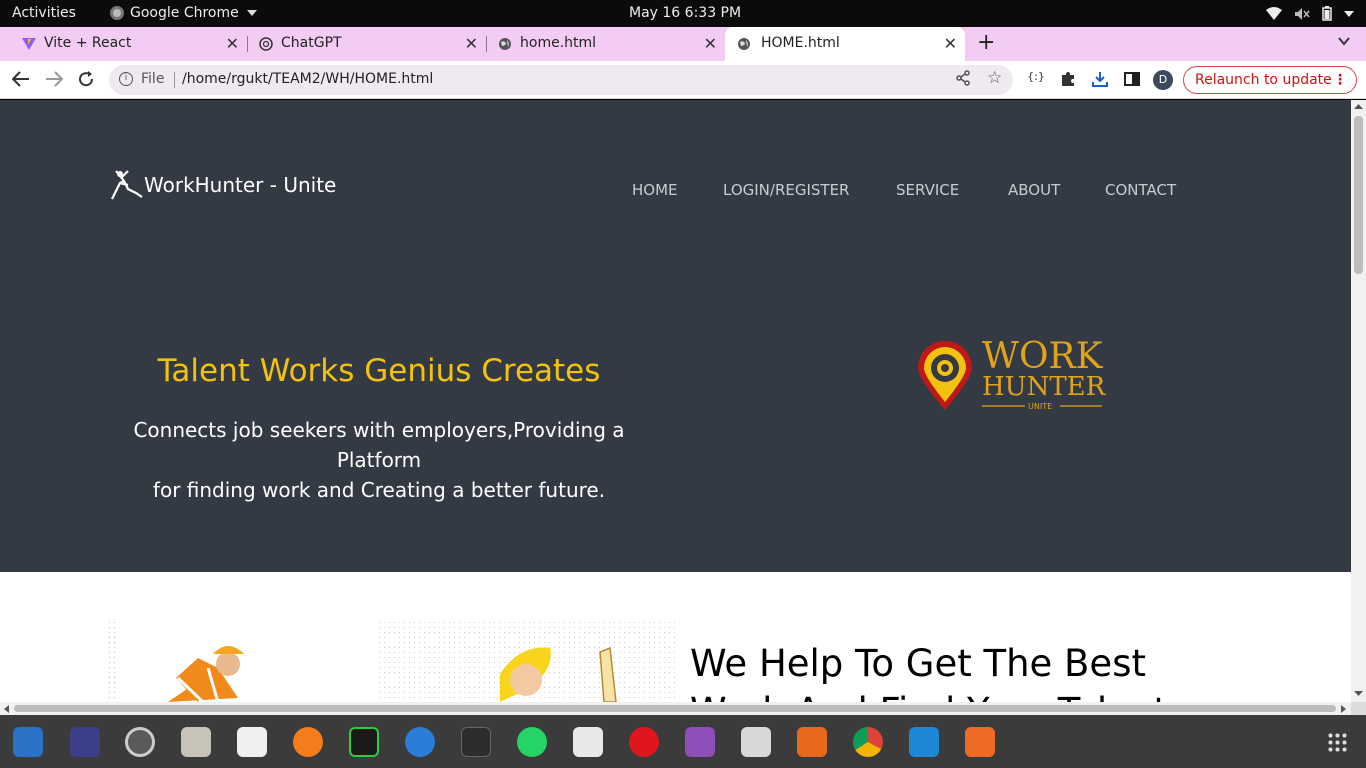 This screenshot has height=768, width=1366. Describe the element at coordinates (1358, 106) in the screenshot. I see `scroll-up-arrow-icon` at that location.